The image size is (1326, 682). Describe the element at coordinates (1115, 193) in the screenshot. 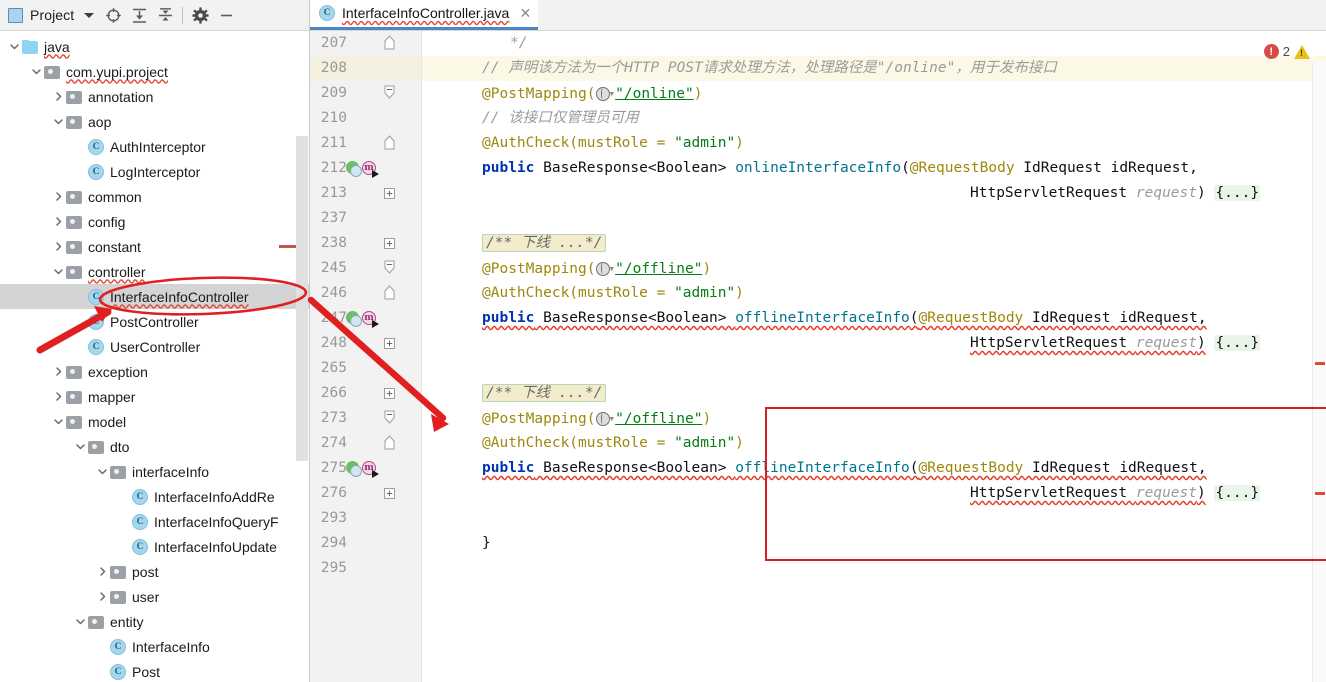

I see `code-method-signature-cont: HttpServletRequest request) {...}` at that location.